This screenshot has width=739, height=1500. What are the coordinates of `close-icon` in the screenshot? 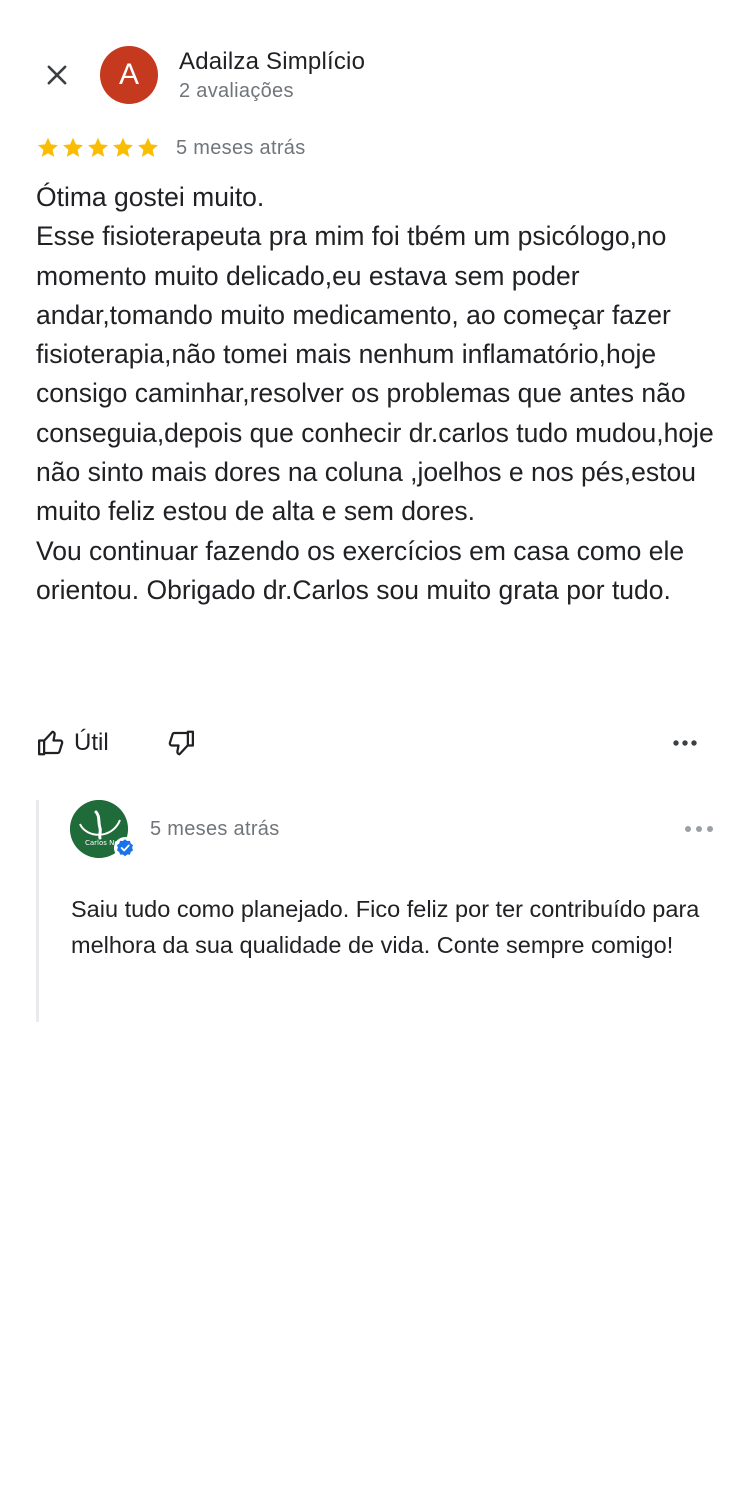 It's located at (57, 75).